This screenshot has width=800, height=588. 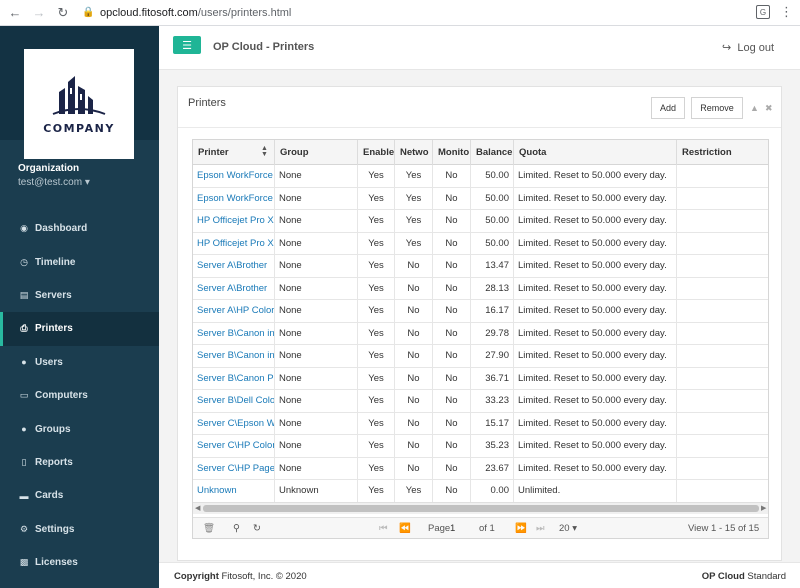 What do you see at coordinates (187, 45) in the screenshot?
I see `menu-toggle-button: ☰` at bounding box center [187, 45].